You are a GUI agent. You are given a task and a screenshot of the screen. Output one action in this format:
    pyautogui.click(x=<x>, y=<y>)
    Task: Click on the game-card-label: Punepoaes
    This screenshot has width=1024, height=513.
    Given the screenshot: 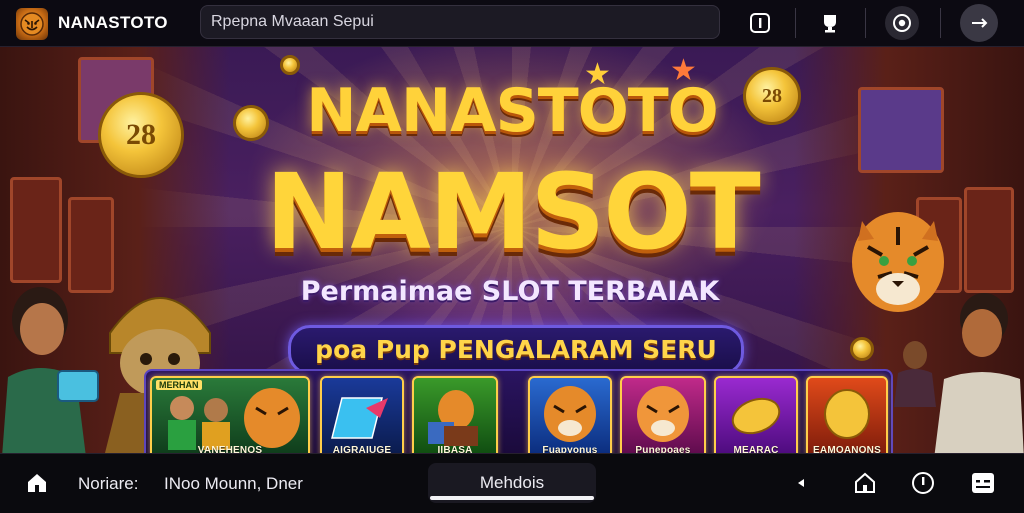 What is the action you would take?
    pyautogui.click(x=663, y=449)
    